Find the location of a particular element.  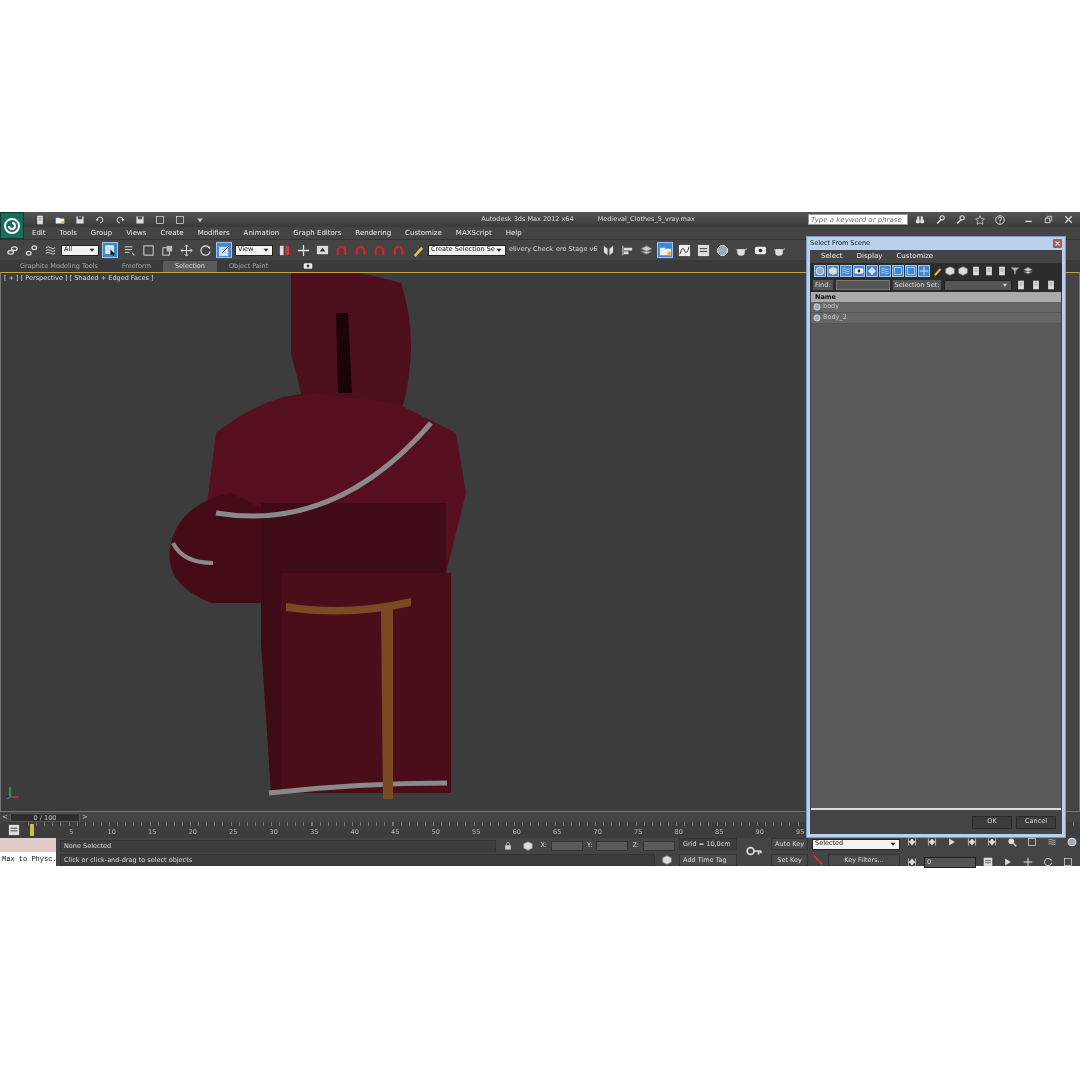

scale-icon is located at coordinates (224, 250).